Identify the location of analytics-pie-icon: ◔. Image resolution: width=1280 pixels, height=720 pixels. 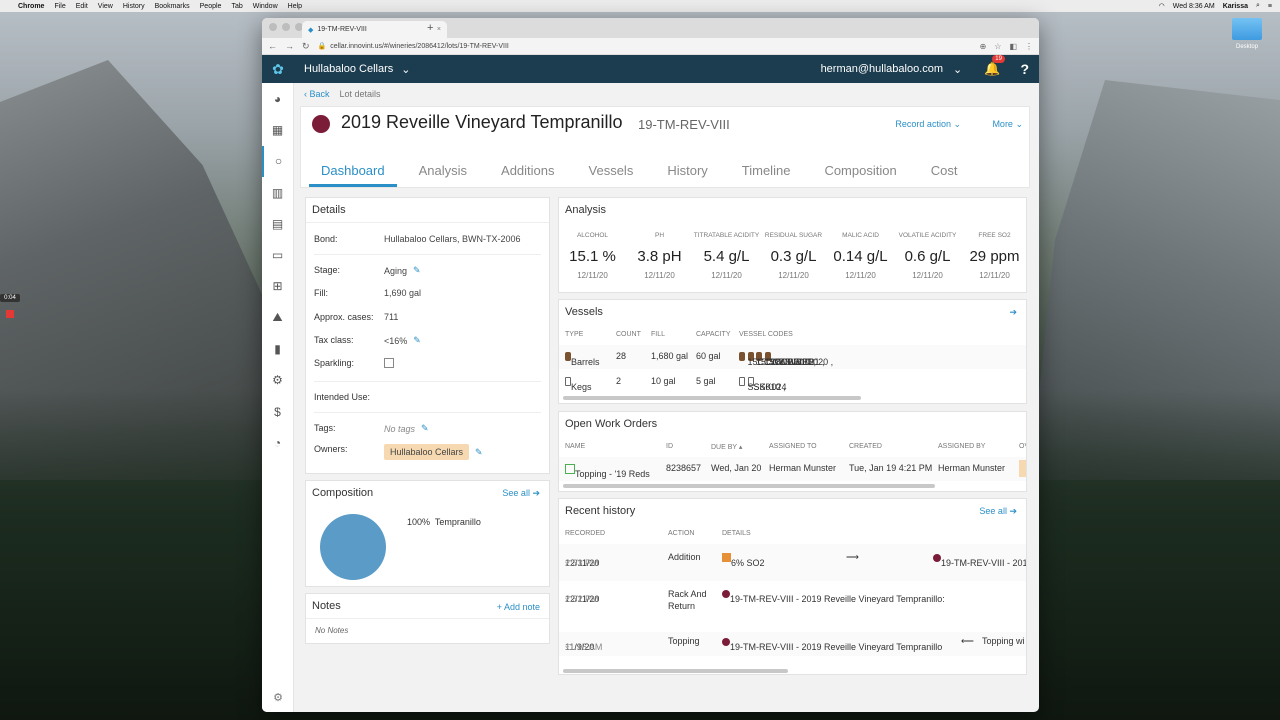
(277, 442).